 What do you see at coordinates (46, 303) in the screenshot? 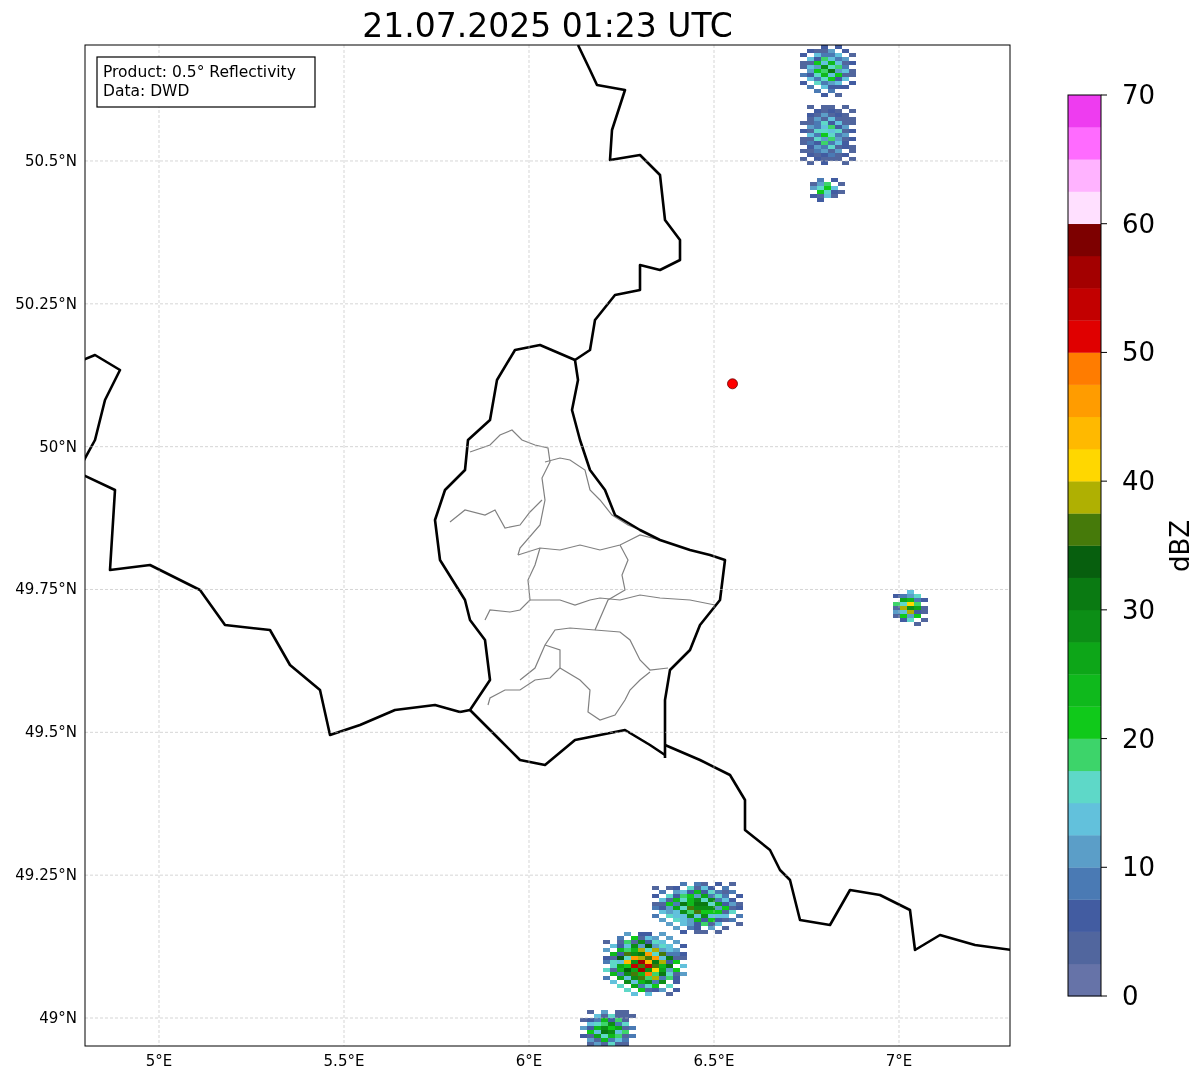
I see `axis-tick-label: 50.25°N` at bounding box center [46, 303].